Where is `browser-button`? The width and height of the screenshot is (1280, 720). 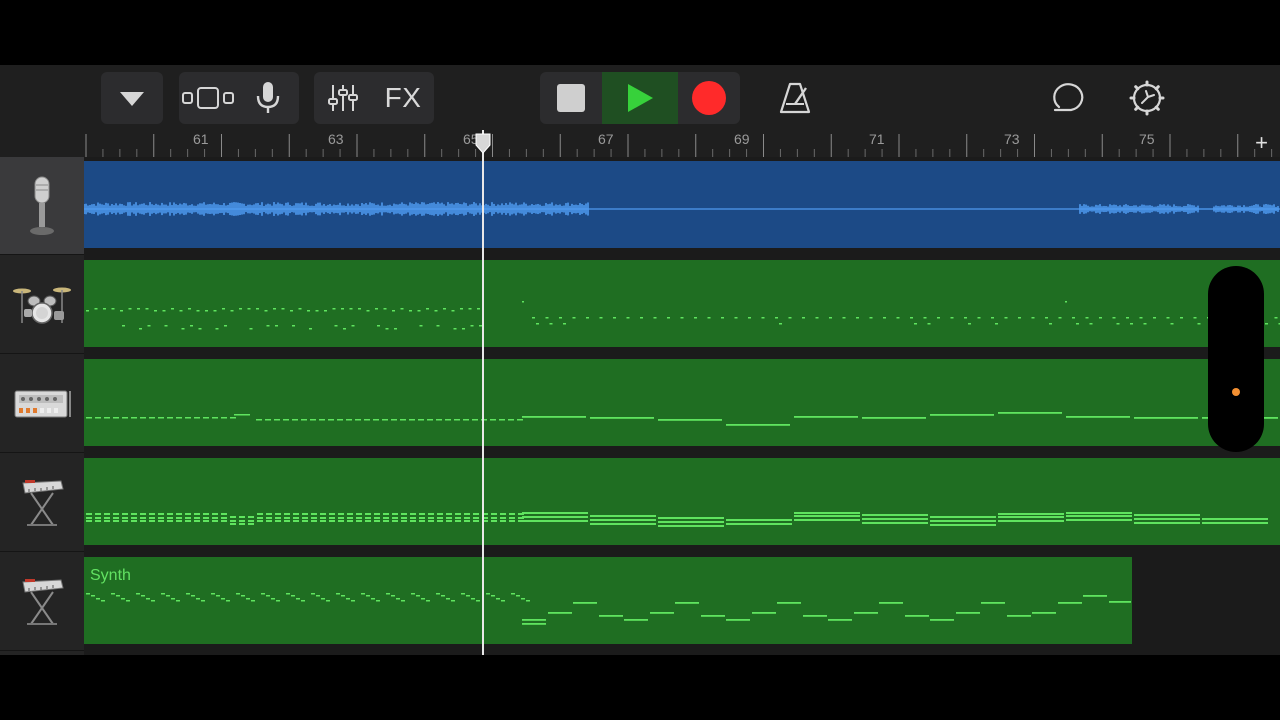 browser-button is located at coordinates (132, 98).